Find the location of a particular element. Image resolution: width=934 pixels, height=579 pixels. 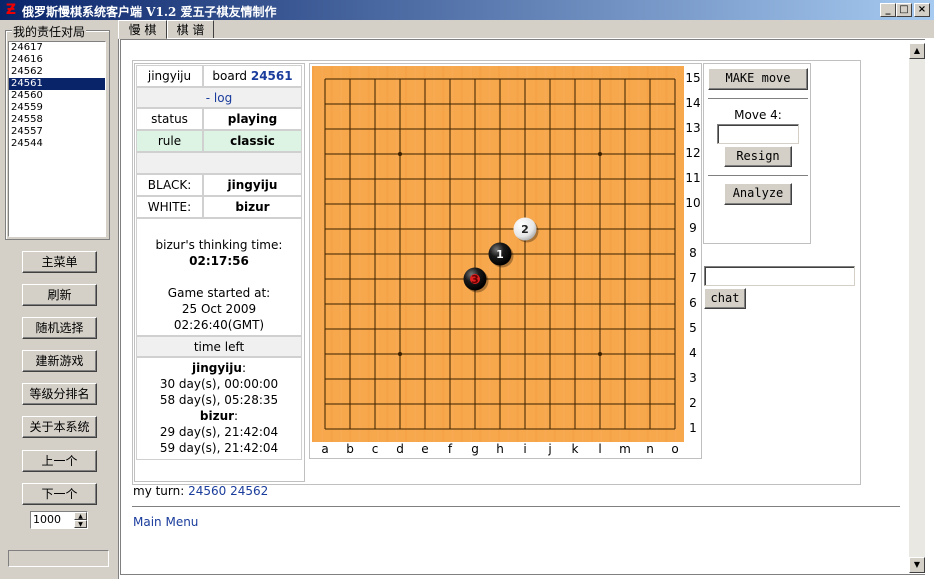

row-label: 7 is located at coordinates (693, 278).